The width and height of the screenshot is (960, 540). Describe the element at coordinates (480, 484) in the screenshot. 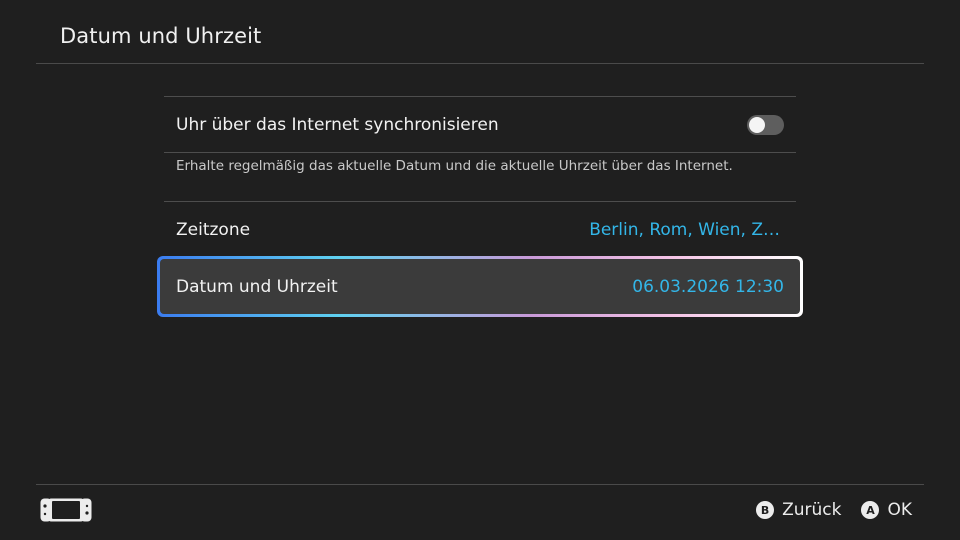

I see `footer-divider` at that location.